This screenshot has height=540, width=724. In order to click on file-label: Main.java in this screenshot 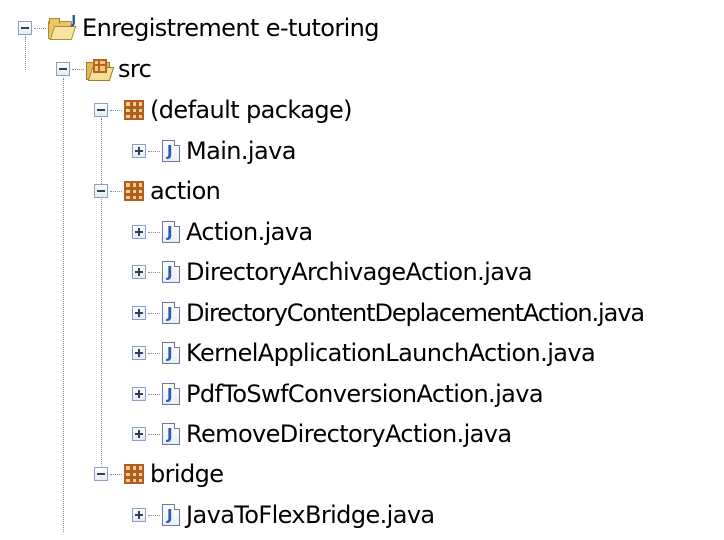, I will do `click(241, 151)`.